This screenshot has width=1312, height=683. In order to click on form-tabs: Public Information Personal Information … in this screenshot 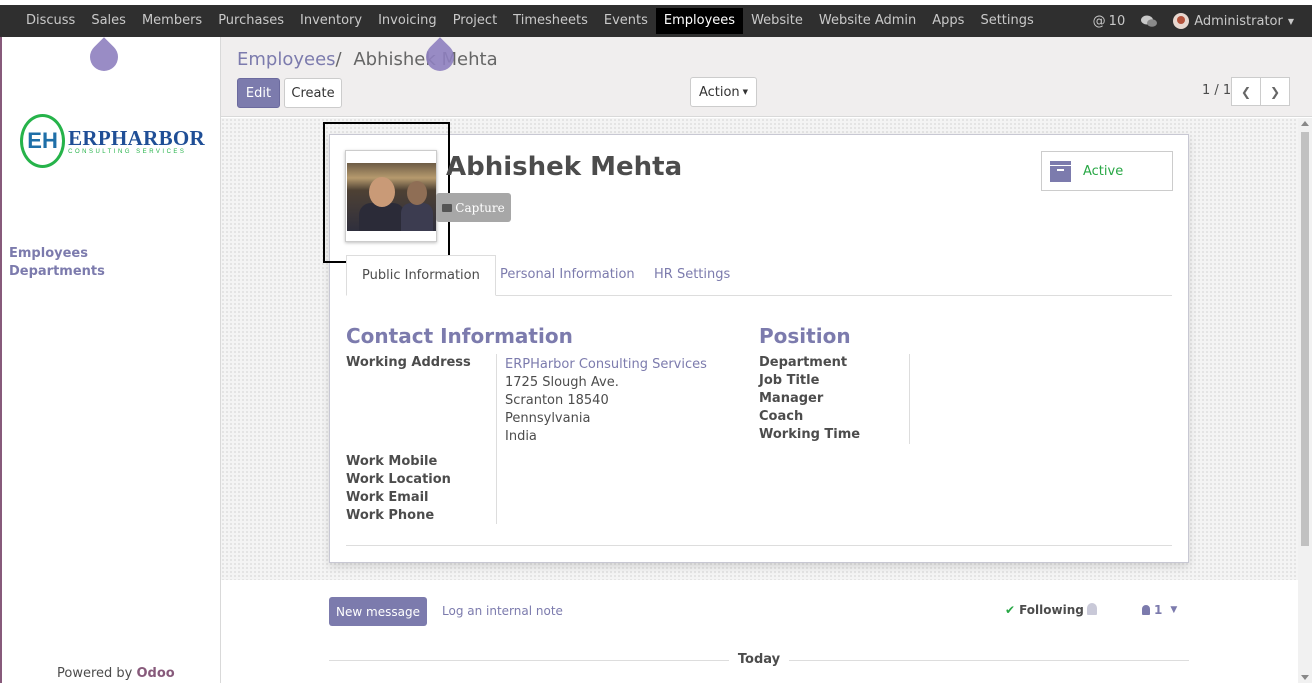, I will do `click(759, 275)`.